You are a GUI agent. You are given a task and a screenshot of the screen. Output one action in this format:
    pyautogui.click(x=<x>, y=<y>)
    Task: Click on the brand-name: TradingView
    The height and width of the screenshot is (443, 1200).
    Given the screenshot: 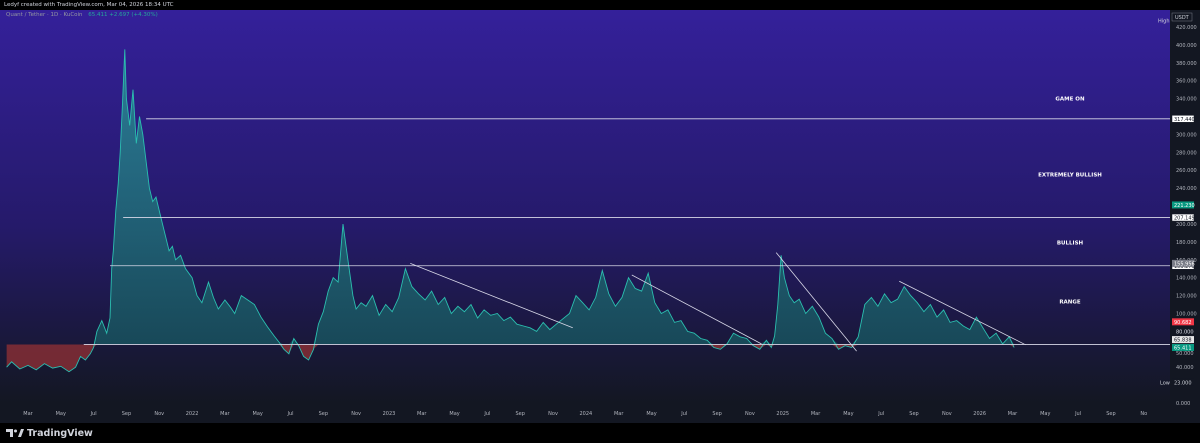 What is the action you would take?
    pyautogui.click(x=60, y=433)
    